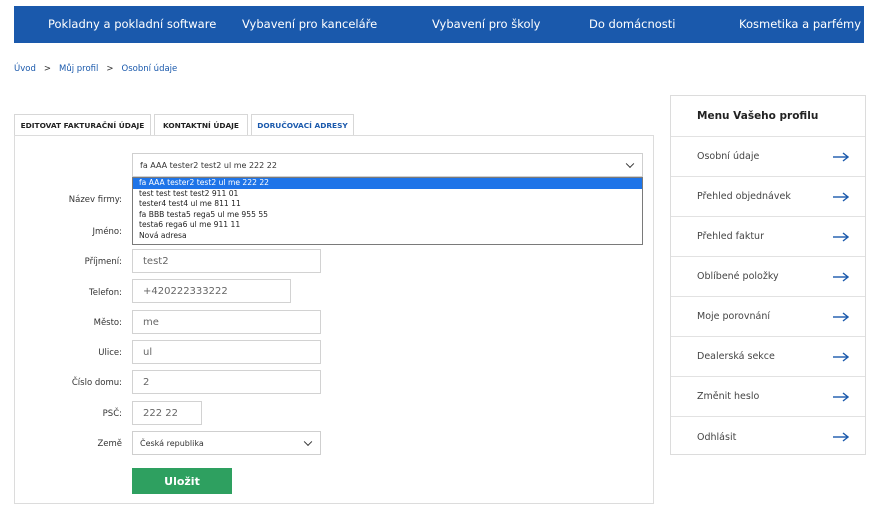 The height and width of the screenshot is (510, 880). Describe the element at coordinates (768, 237) in the screenshot. I see `sidebar-item-invoices: Přehled faktur` at that location.